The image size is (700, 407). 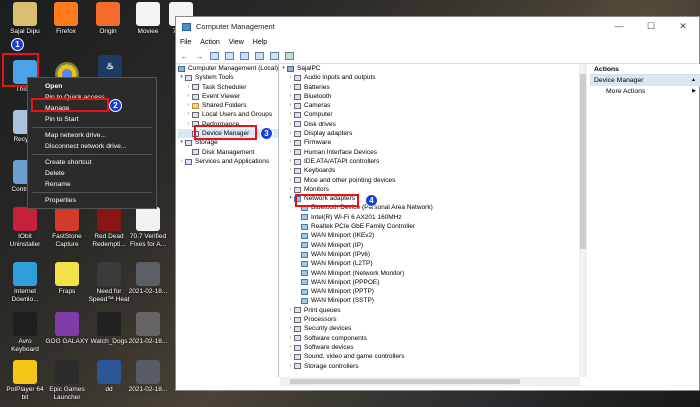 What do you see at coordinates (229, 56) in the screenshot?
I see `show-hide-tree-icon` at bounding box center [229, 56].